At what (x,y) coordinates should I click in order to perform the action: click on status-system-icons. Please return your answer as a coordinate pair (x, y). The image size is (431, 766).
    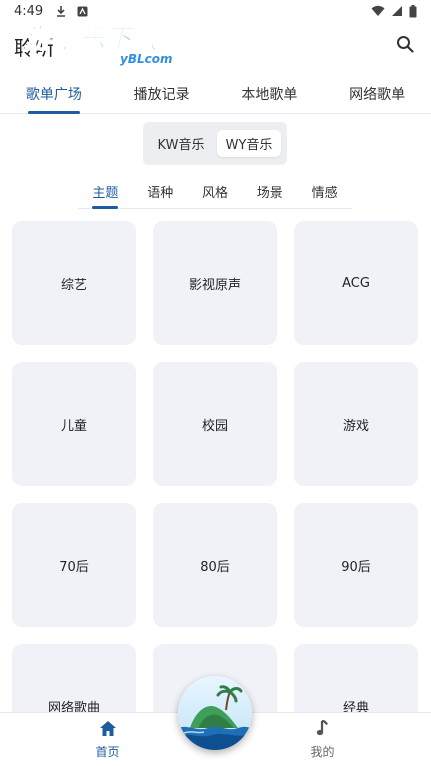
    Looking at the image, I should click on (394, 11).